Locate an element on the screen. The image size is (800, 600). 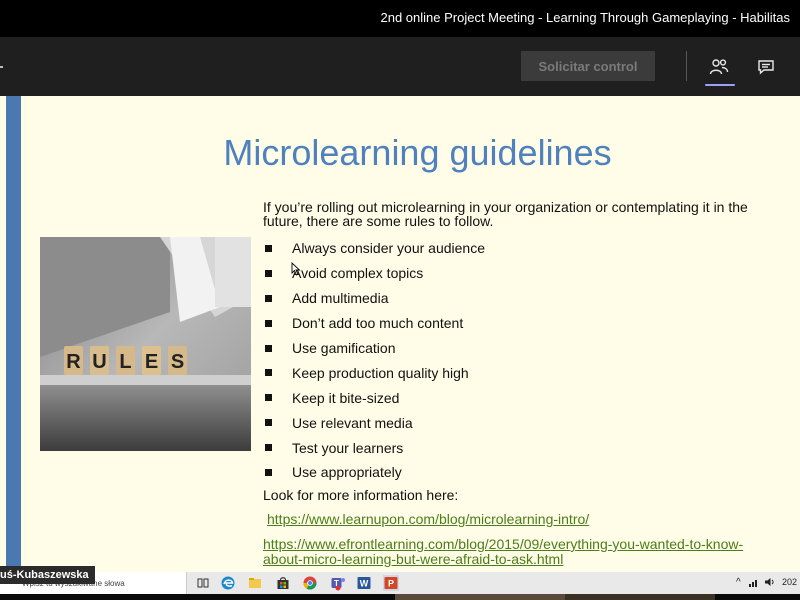
list-item-text: Avoid complex topics is located at coordinates (358, 273).